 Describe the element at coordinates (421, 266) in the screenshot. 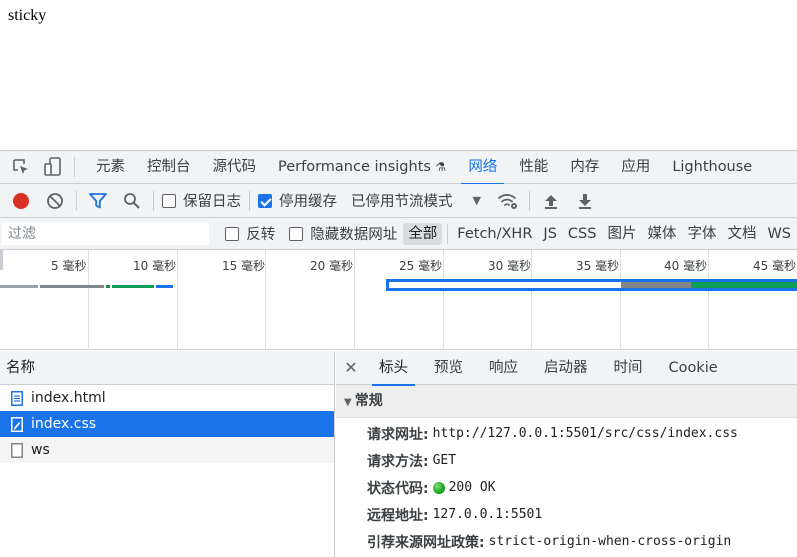

I see `tick-label: 25 毫秒` at that location.